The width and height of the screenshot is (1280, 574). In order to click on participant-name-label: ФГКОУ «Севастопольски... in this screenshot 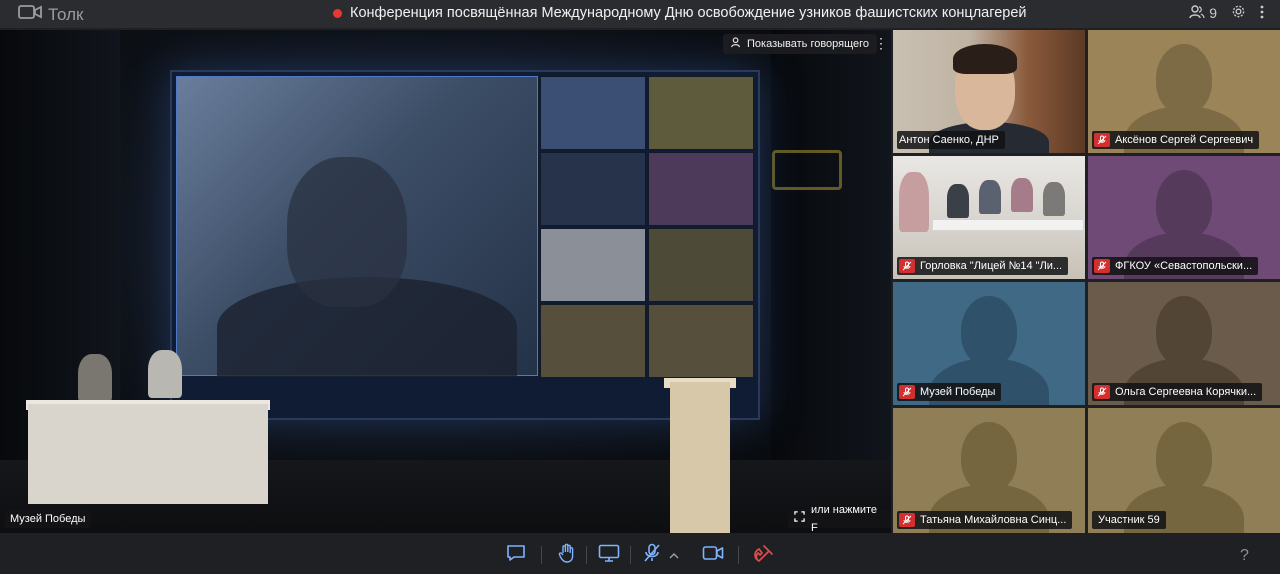, I will do `click(1175, 266)`.